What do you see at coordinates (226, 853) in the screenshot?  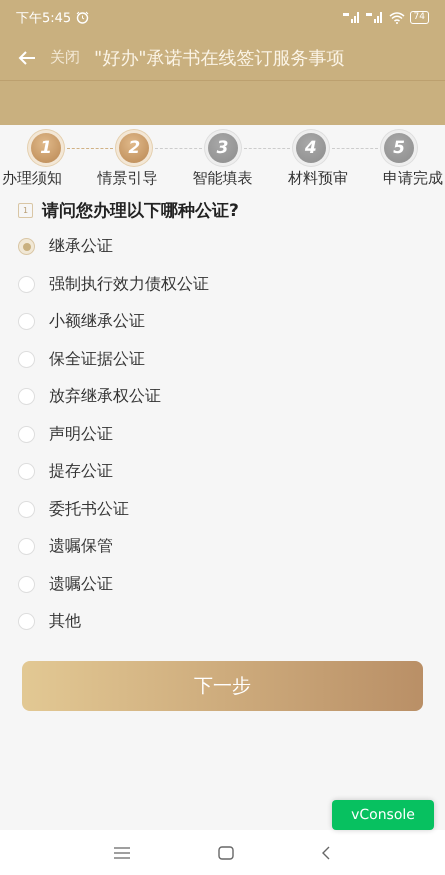 I see `home-icon` at bounding box center [226, 853].